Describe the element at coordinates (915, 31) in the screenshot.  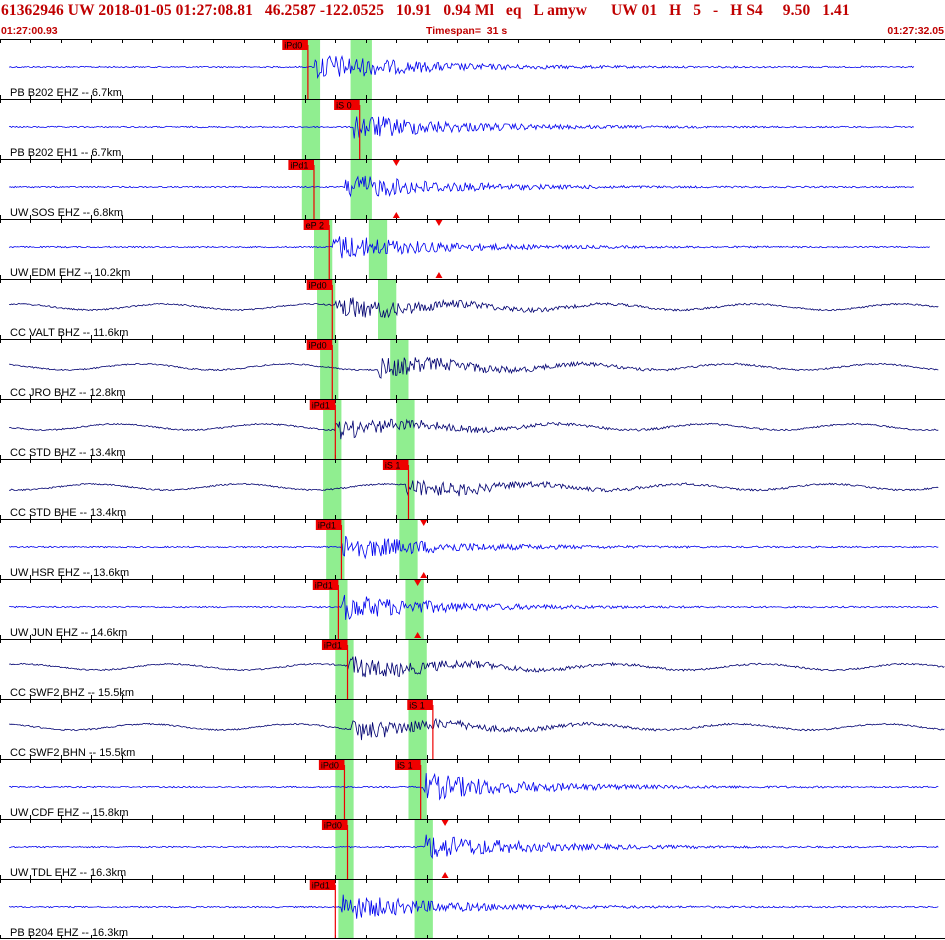
I see `end-time-label: 01:27:32.05` at that location.